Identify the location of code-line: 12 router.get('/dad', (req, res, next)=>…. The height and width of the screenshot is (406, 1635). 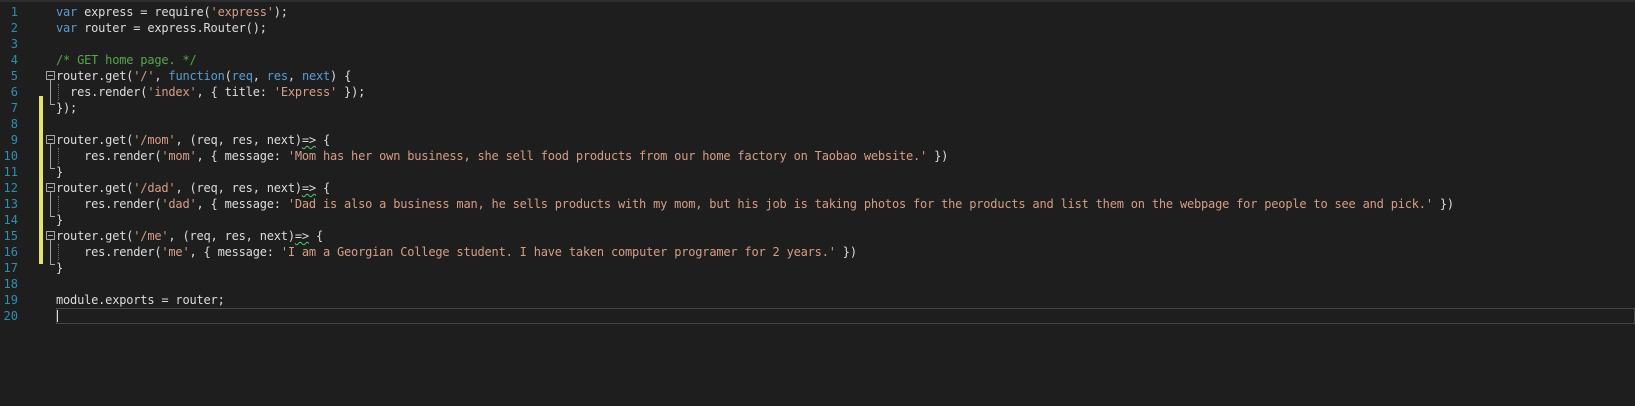
(817, 188).